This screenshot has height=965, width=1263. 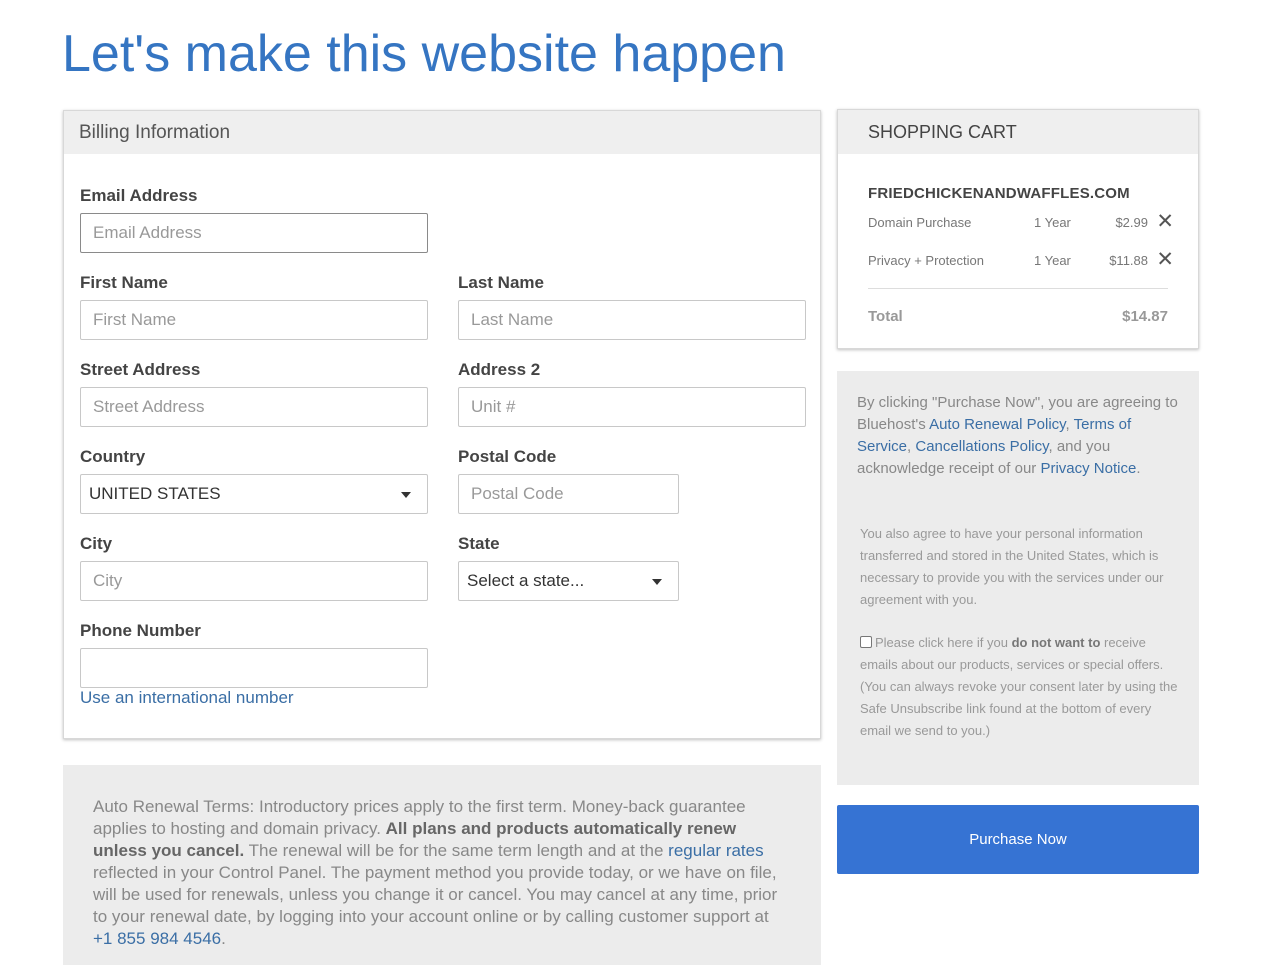 I want to click on phone-group: Phone Number, so click(x=254, y=654).